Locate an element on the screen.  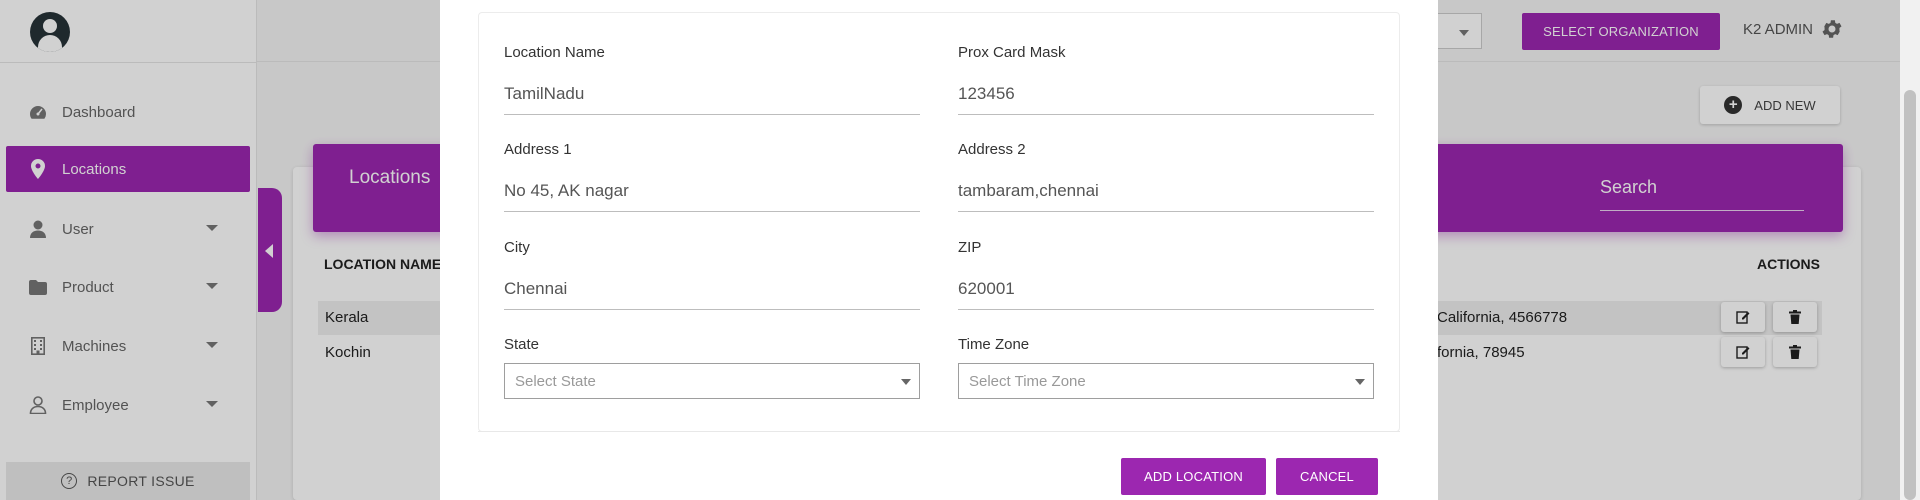
scrollbar-thumb is located at coordinates (1910, 295).